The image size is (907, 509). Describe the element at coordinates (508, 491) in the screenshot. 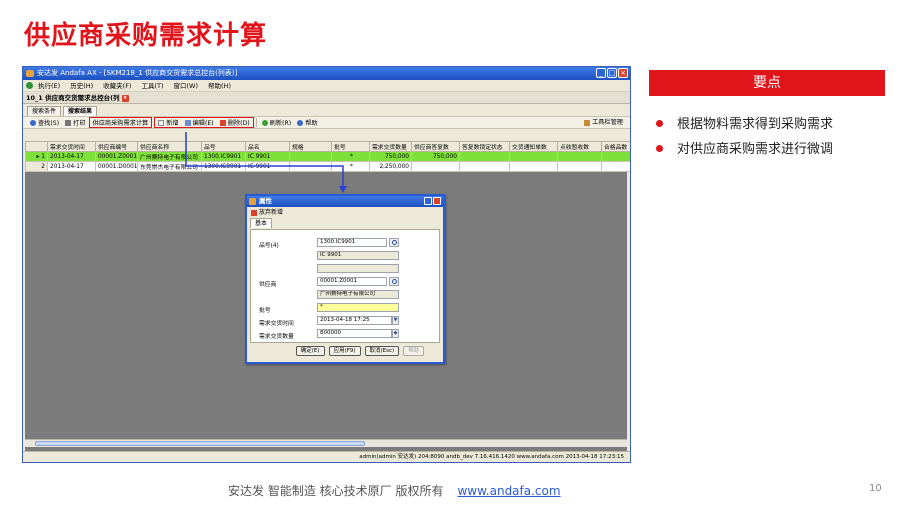

I see `footer-link: www.andafa.com` at that location.